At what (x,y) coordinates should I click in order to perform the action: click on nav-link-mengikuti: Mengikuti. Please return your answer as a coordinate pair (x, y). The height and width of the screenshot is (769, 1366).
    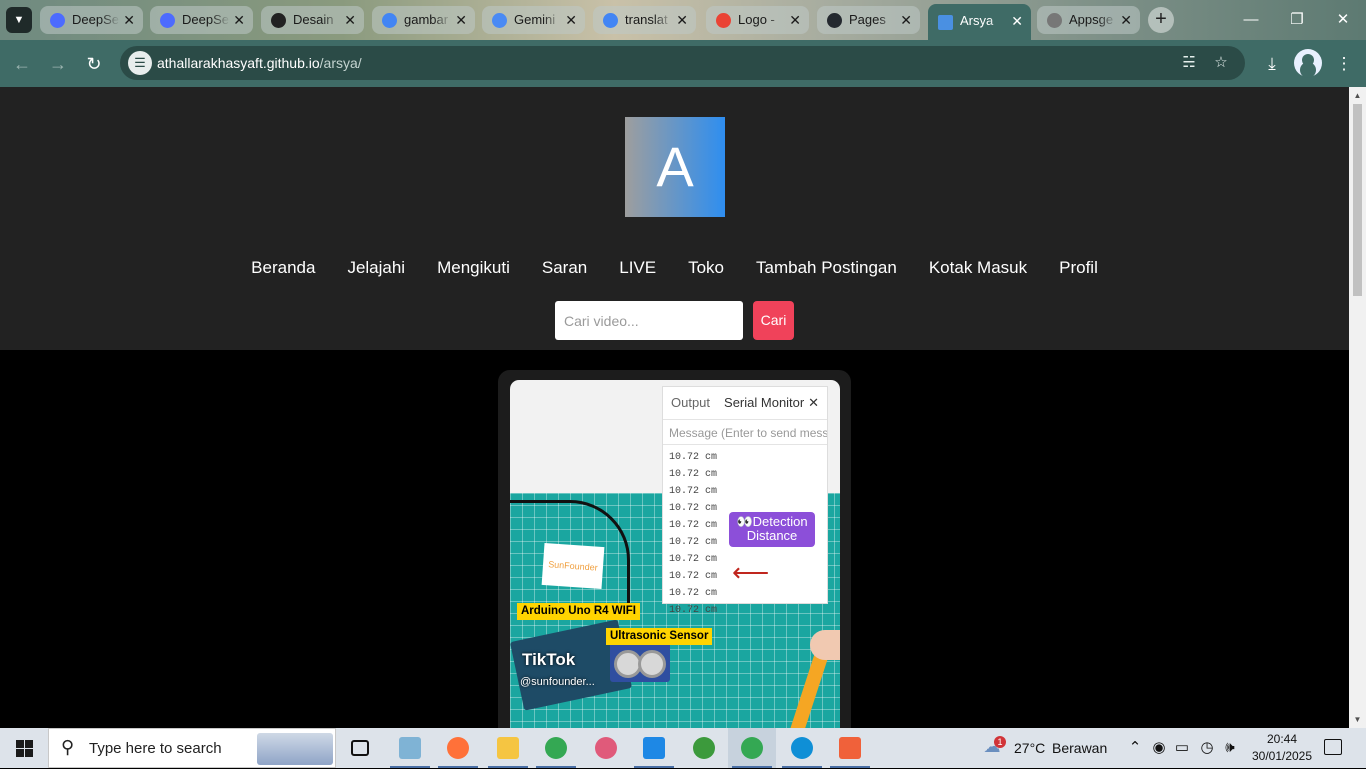
    Looking at the image, I should click on (473, 268).